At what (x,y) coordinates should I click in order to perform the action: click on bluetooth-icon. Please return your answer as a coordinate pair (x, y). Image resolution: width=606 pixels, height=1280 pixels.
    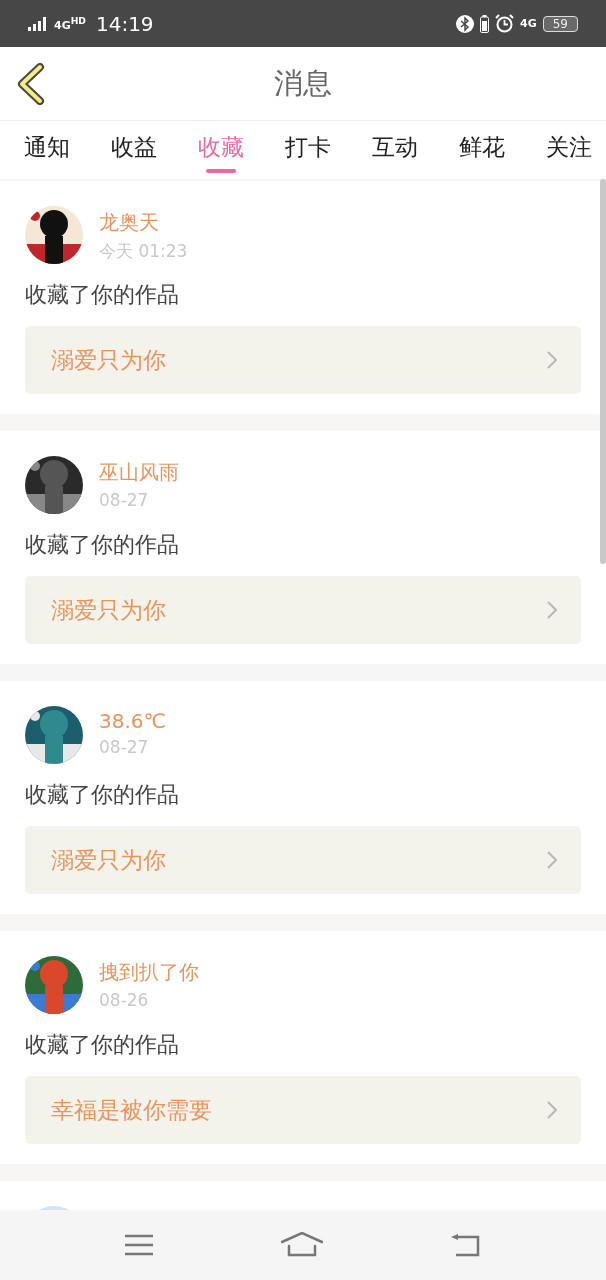
    Looking at the image, I should click on (465, 23).